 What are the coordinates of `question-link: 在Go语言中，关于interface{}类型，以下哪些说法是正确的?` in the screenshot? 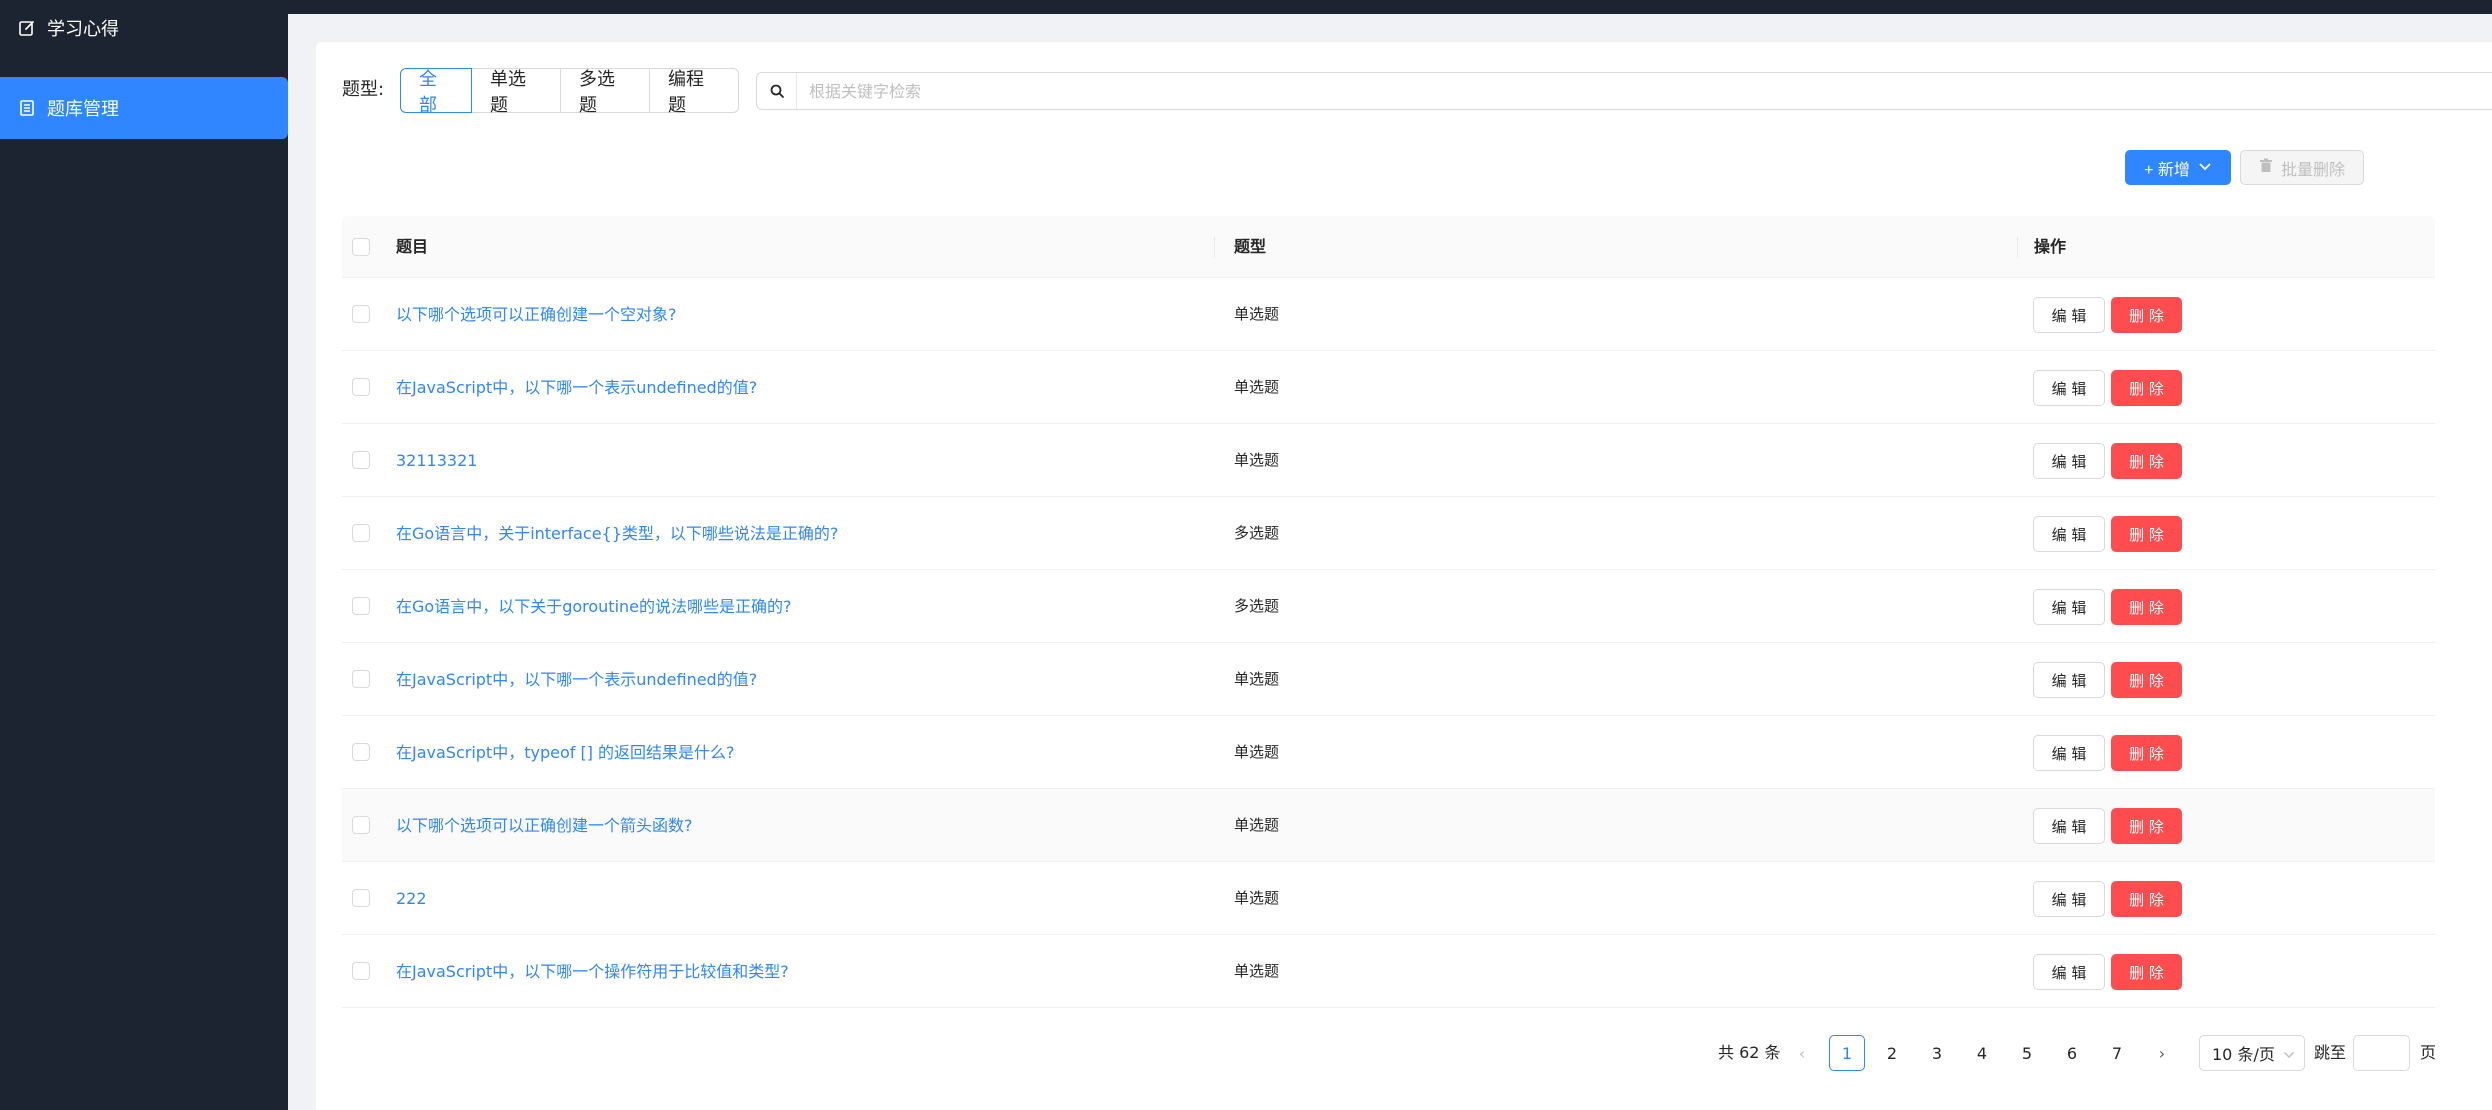 It's located at (617, 533).